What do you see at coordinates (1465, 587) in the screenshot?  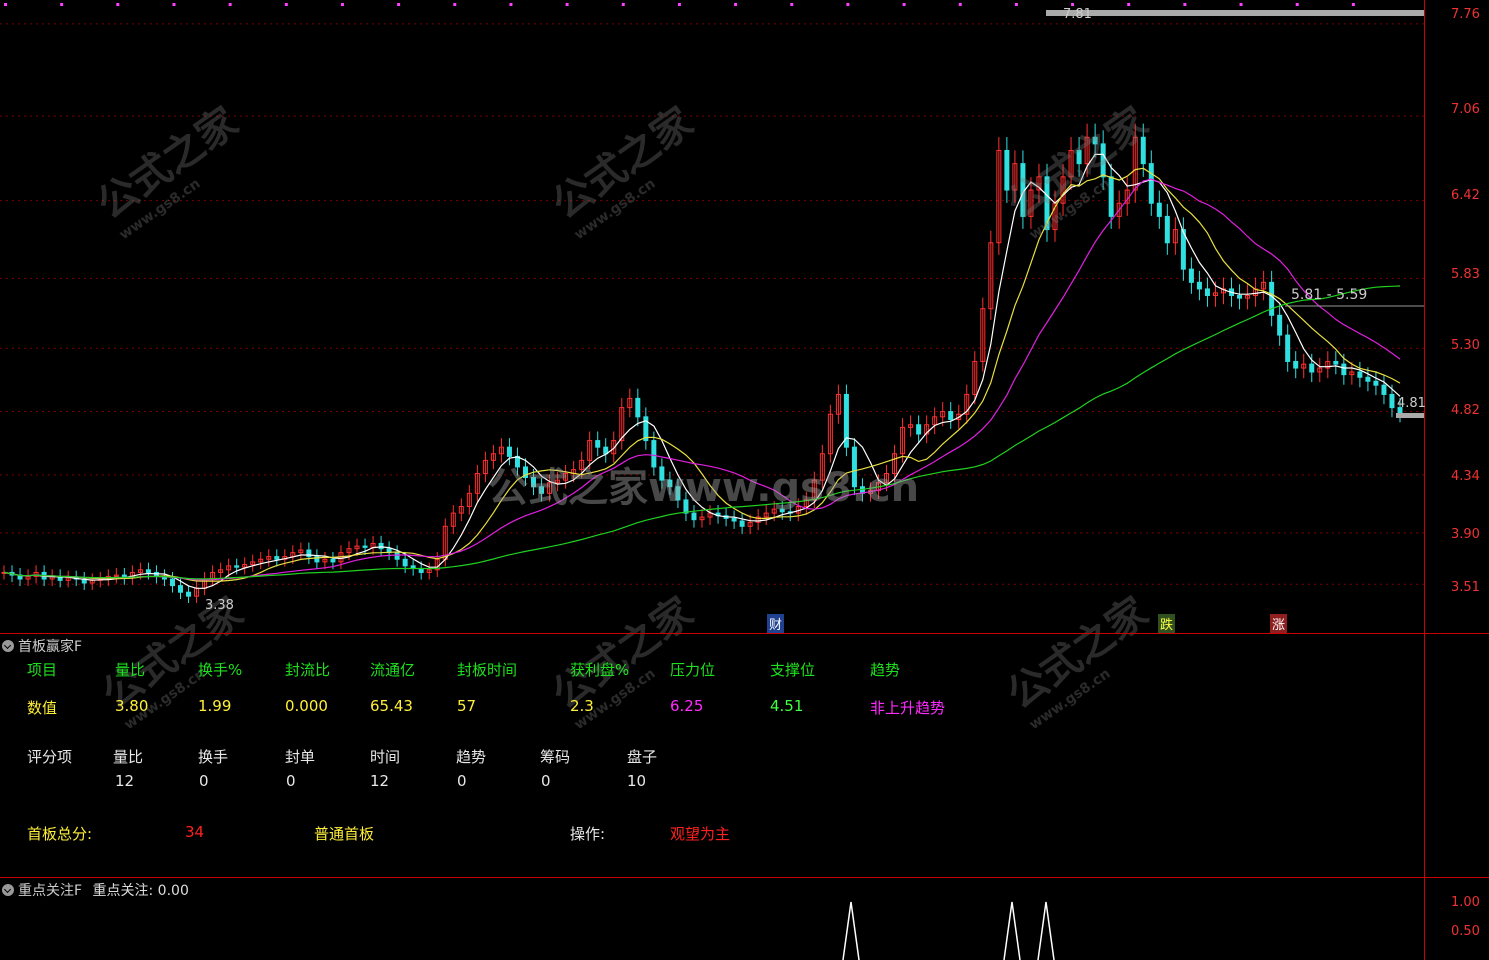 I see `price-tick: 3.51` at bounding box center [1465, 587].